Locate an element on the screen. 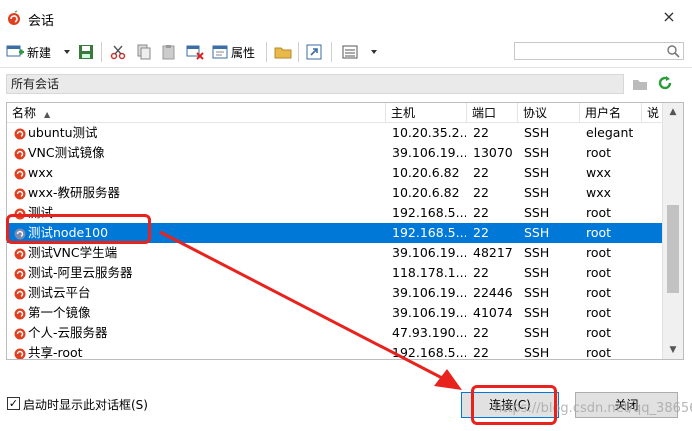  delete-icon is located at coordinates (195, 52).